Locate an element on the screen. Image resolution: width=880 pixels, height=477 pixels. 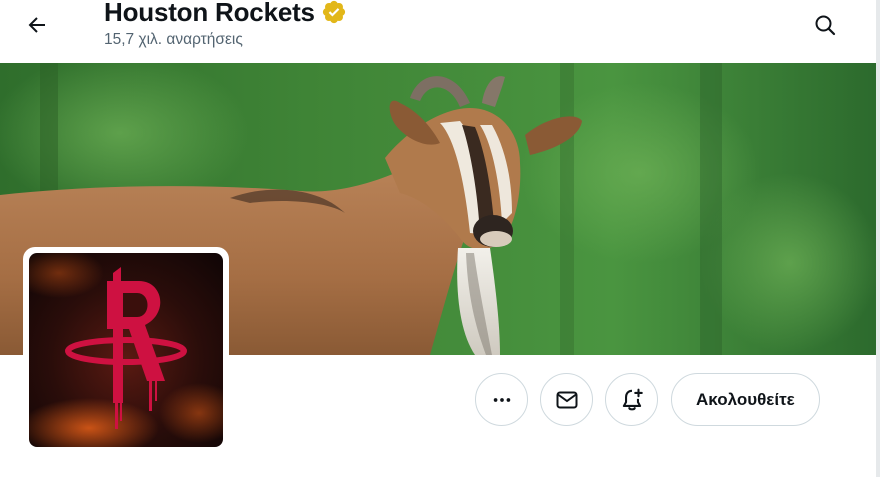
mail-icon is located at coordinates (566, 399).